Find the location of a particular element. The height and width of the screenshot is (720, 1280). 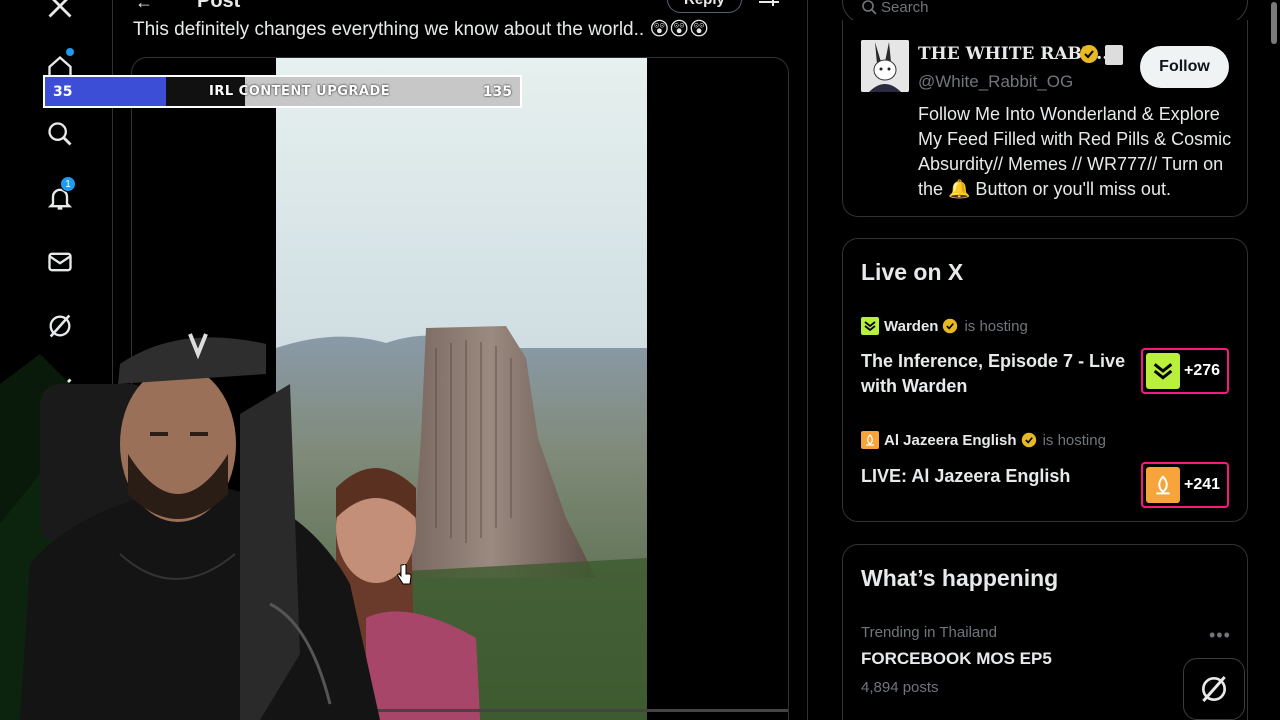

space-host-name: Warden is located at coordinates (911, 326).